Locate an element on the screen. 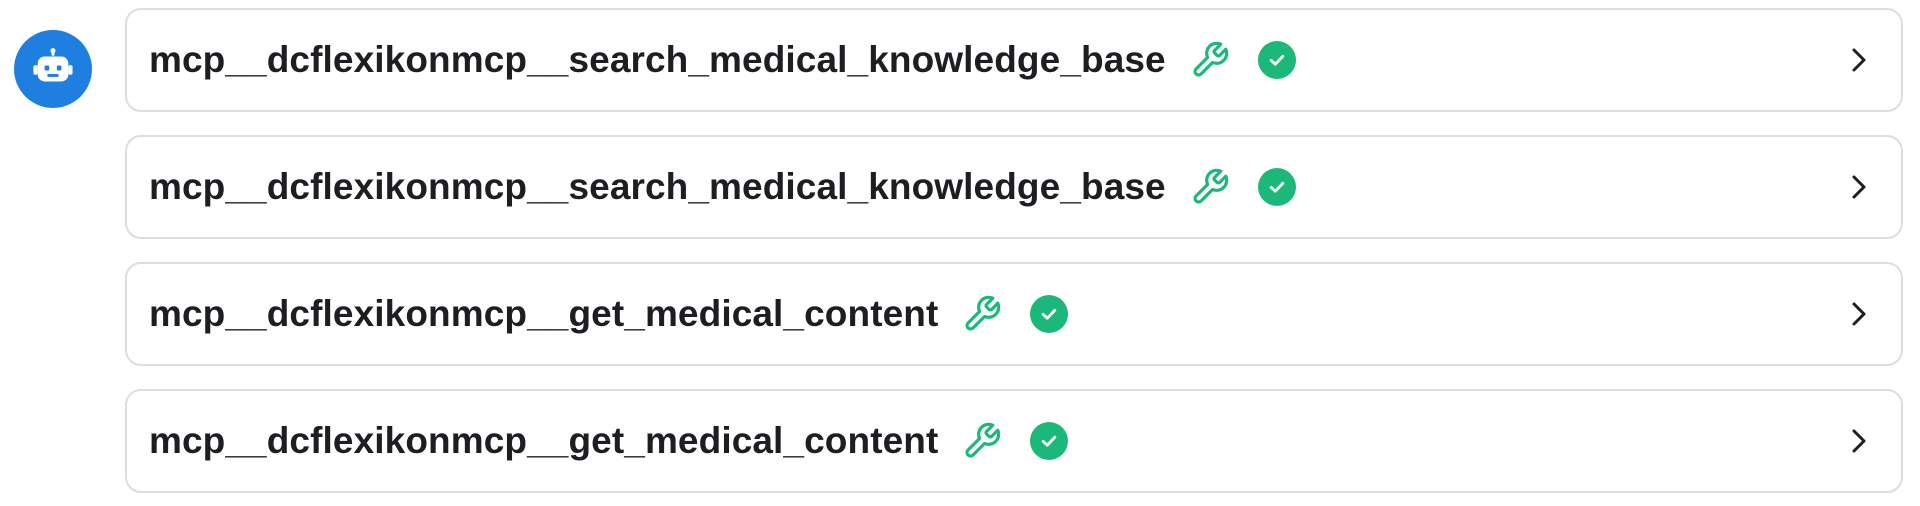 This screenshot has width=1920, height=506. assistant-avatar is located at coordinates (53, 69).